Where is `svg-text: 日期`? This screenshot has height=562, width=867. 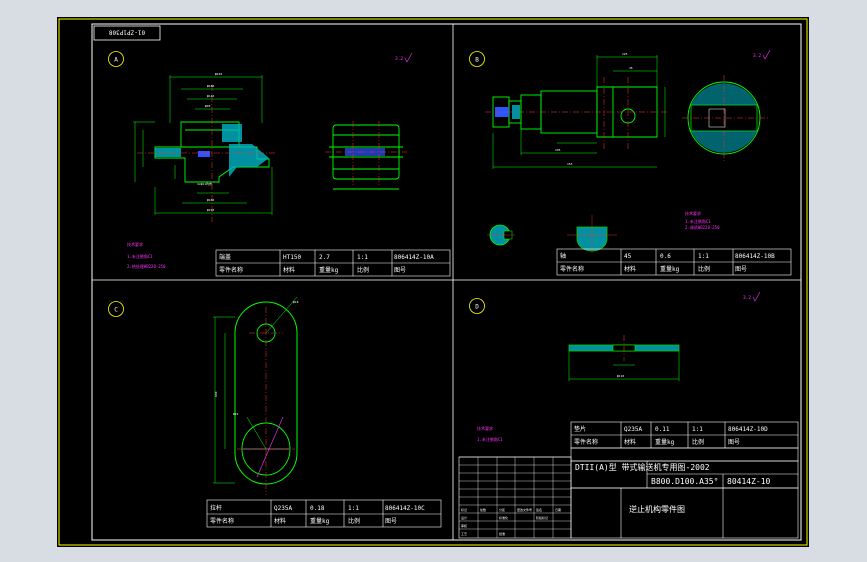
svg-text: 日期 is located at coordinates (558, 509).